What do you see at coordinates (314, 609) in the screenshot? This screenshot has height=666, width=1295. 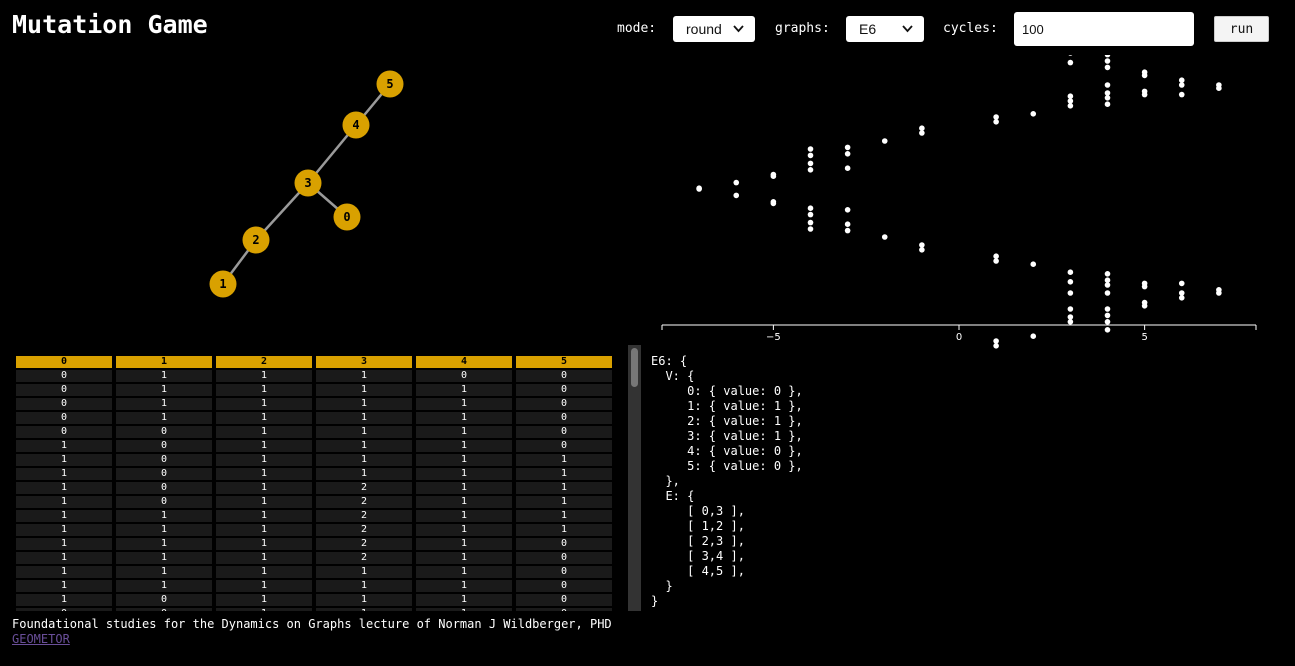 I see `table-row: 0 0 1 1 1 0` at bounding box center [314, 609].